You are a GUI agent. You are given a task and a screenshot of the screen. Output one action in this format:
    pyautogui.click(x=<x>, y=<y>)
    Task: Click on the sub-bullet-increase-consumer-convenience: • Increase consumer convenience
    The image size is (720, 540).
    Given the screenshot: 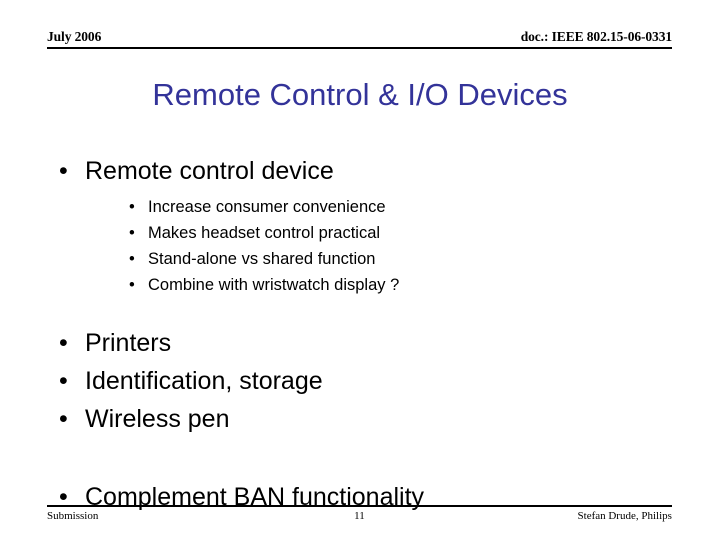 What is the action you would take?
    pyautogui.click(x=359, y=207)
    